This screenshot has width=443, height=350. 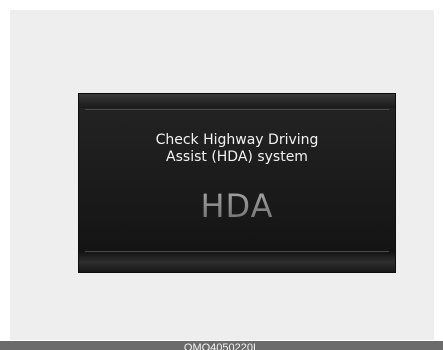 What do you see at coordinates (237, 109) in the screenshot?
I see `display-top-divider` at bounding box center [237, 109].